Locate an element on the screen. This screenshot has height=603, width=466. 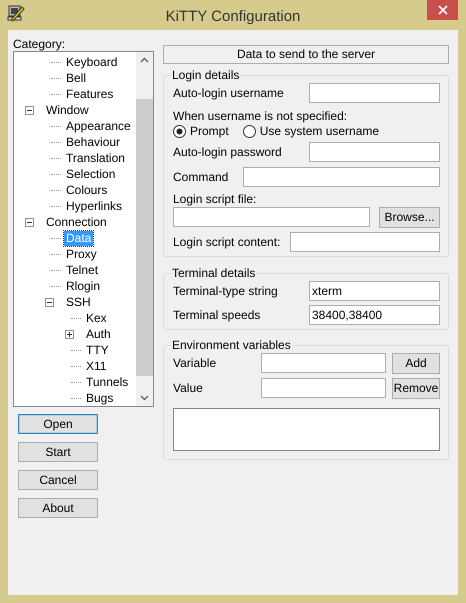
close-button is located at coordinates (442, 10).